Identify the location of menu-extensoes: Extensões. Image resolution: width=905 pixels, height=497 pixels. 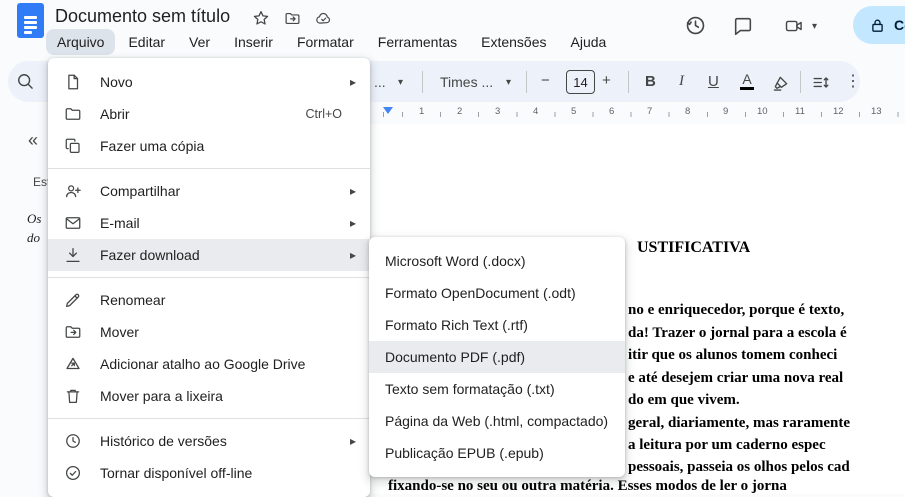
(513, 42).